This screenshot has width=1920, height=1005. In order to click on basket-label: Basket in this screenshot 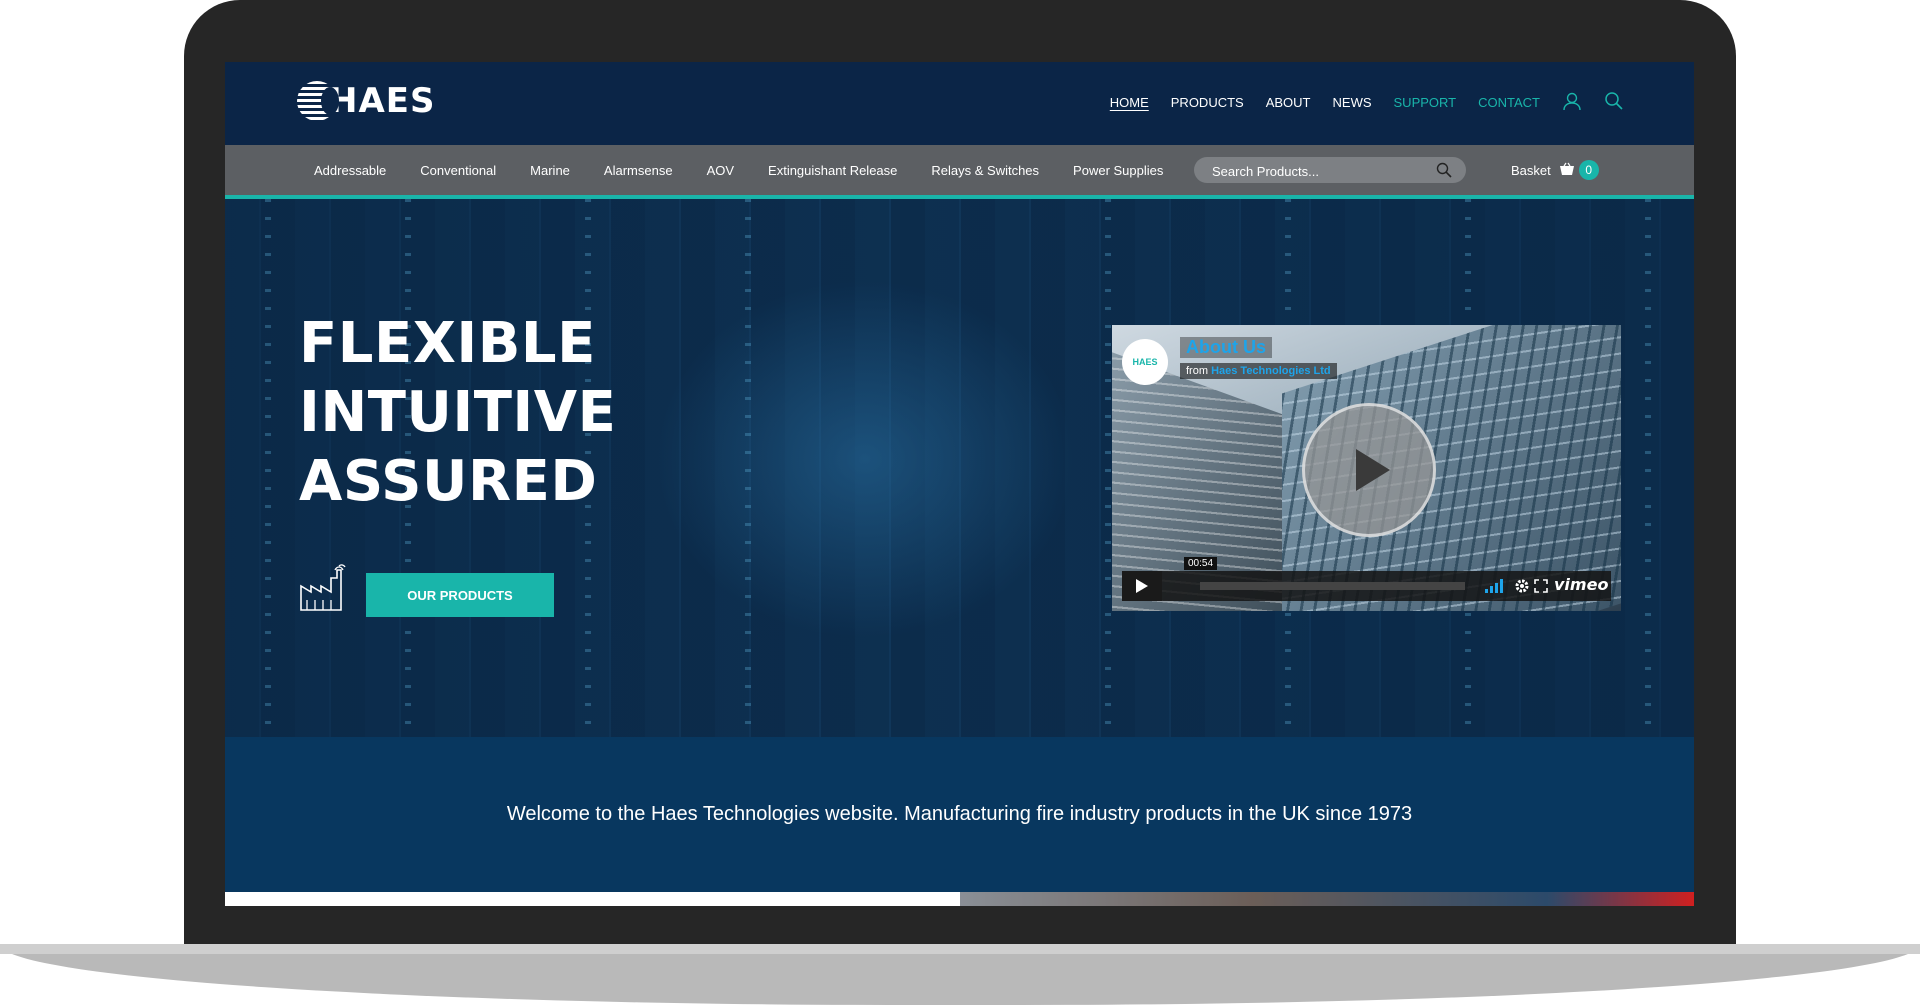, I will do `click(1531, 170)`.